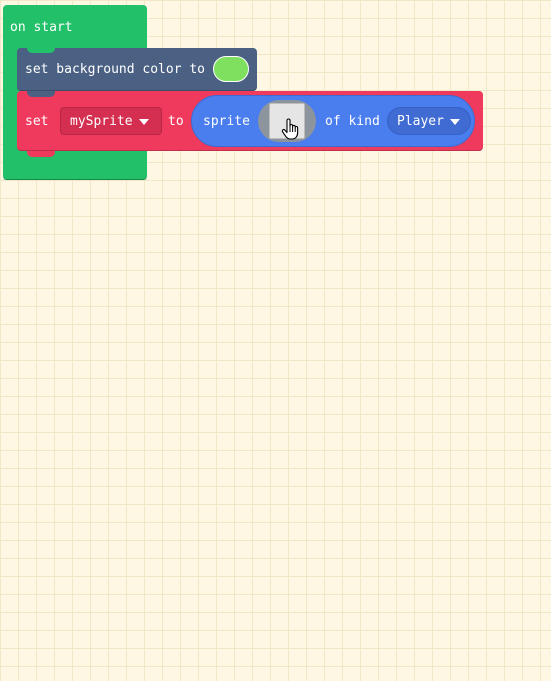 The width and height of the screenshot is (551, 681). I want to click on of-kind-label: of kind, so click(352, 121).